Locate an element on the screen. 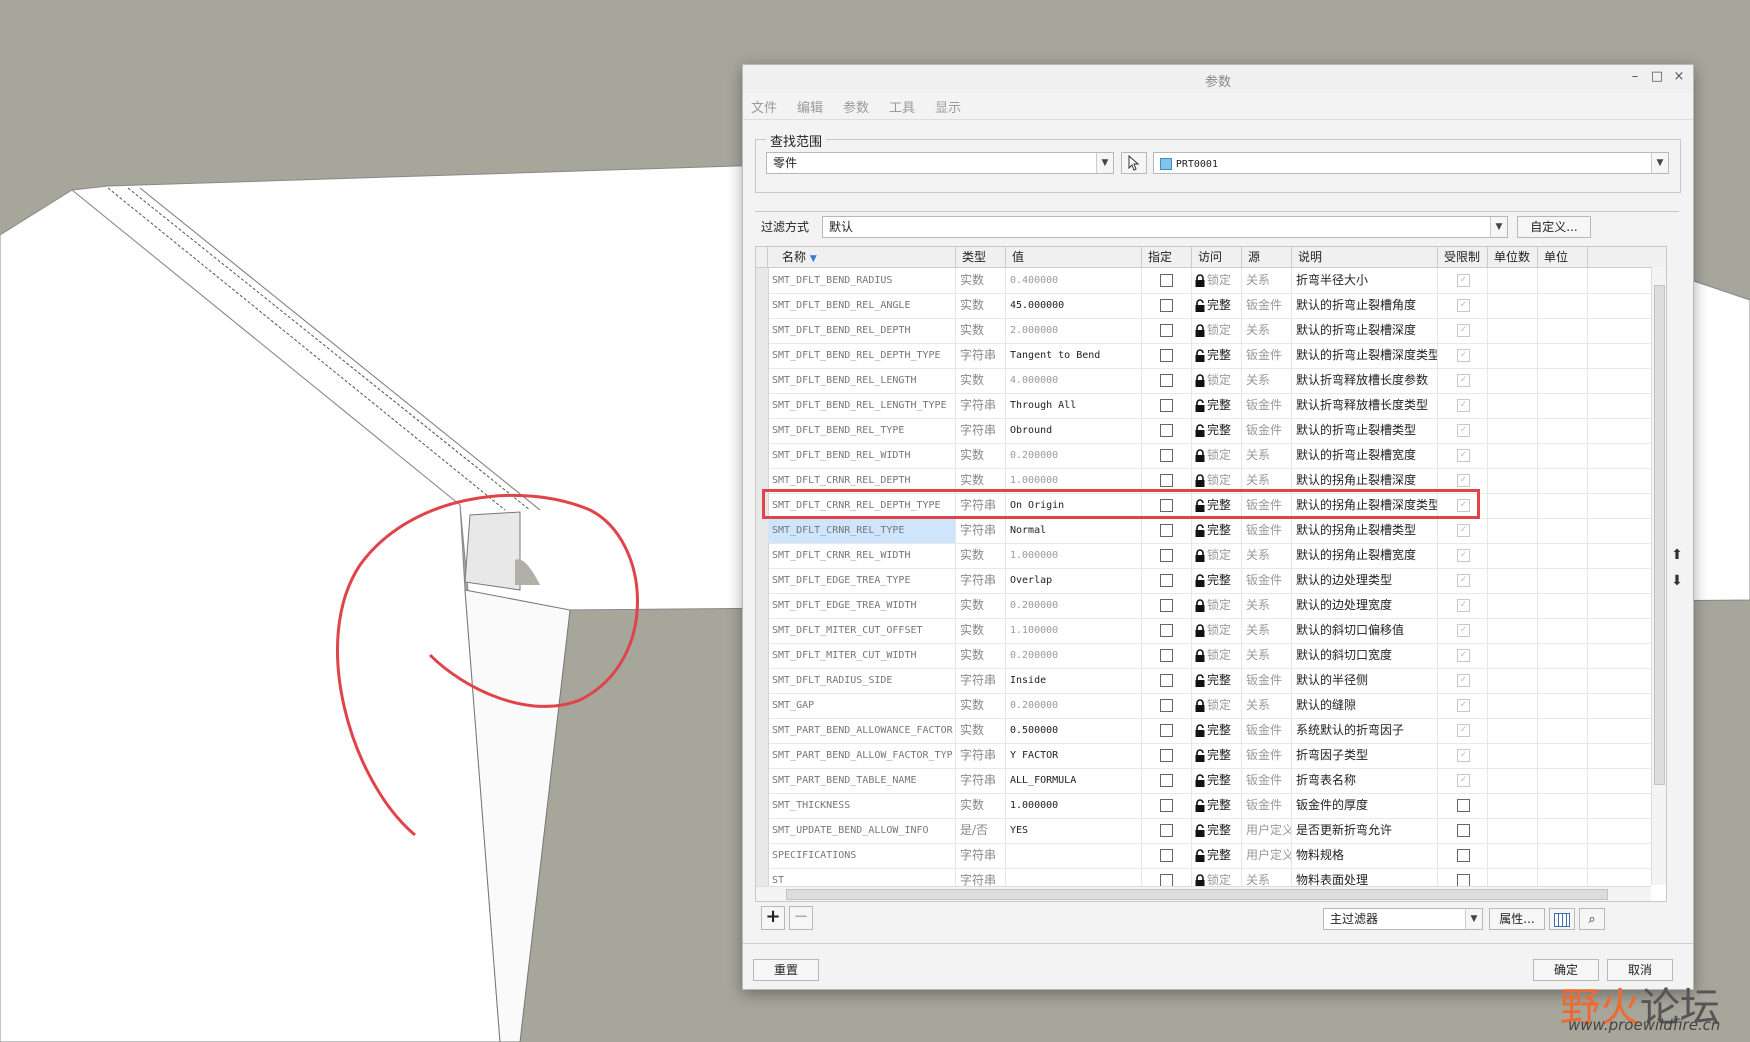 This screenshot has height=1042, width=1750. close-button: × is located at coordinates (1679, 78).